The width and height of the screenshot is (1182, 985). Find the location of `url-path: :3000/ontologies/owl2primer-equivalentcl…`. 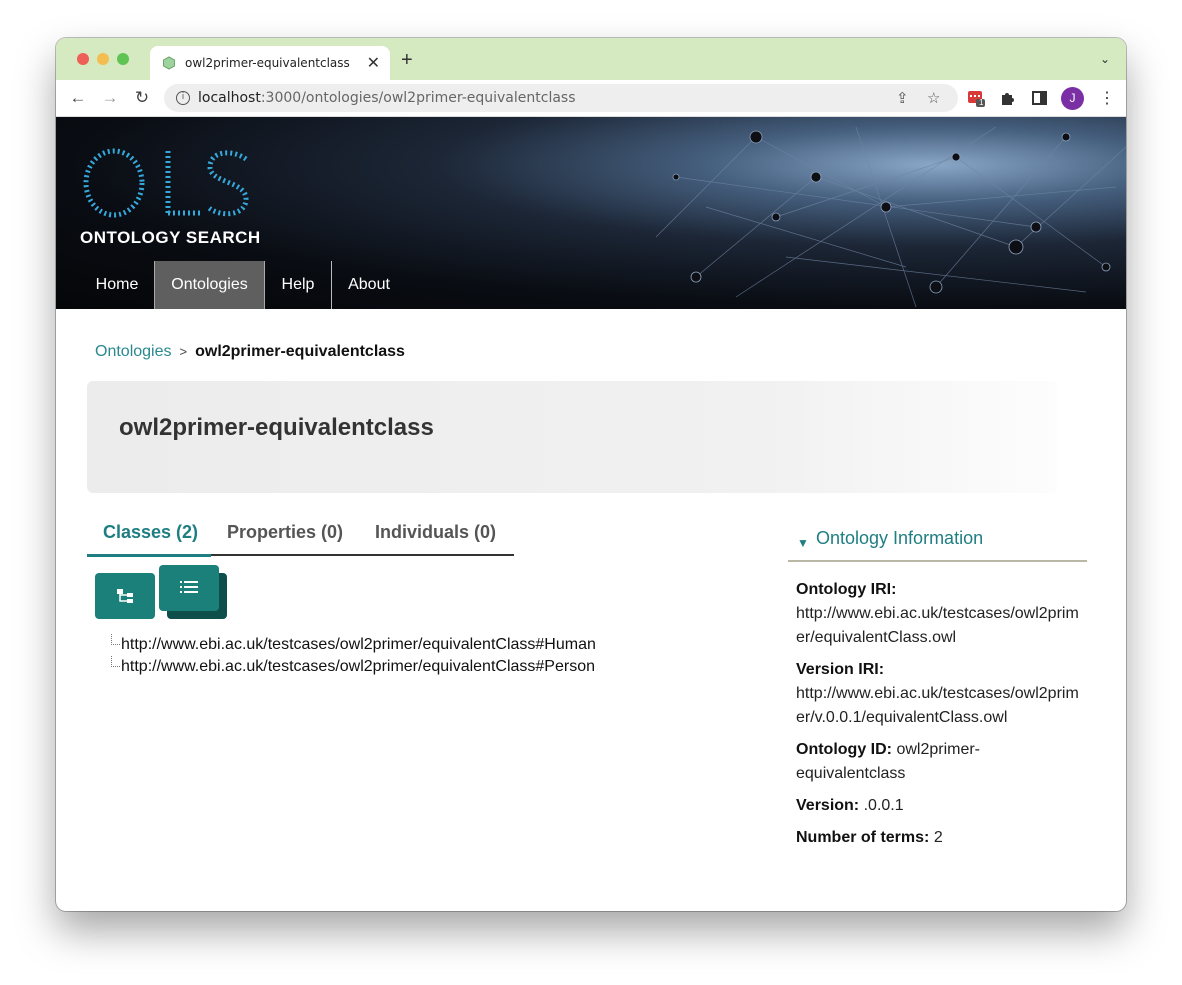

url-path: :3000/ontologies/owl2primer-equivalentcl… is located at coordinates (418, 98).